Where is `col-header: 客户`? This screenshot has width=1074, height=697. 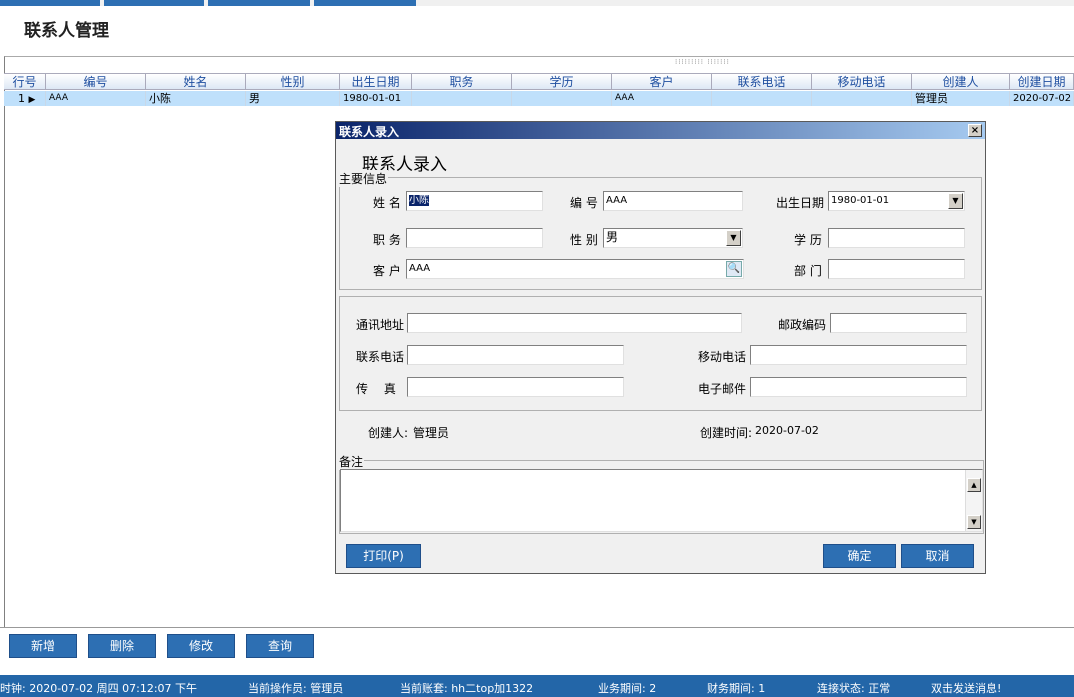
col-header: 客户 is located at coordinates (662, 82).